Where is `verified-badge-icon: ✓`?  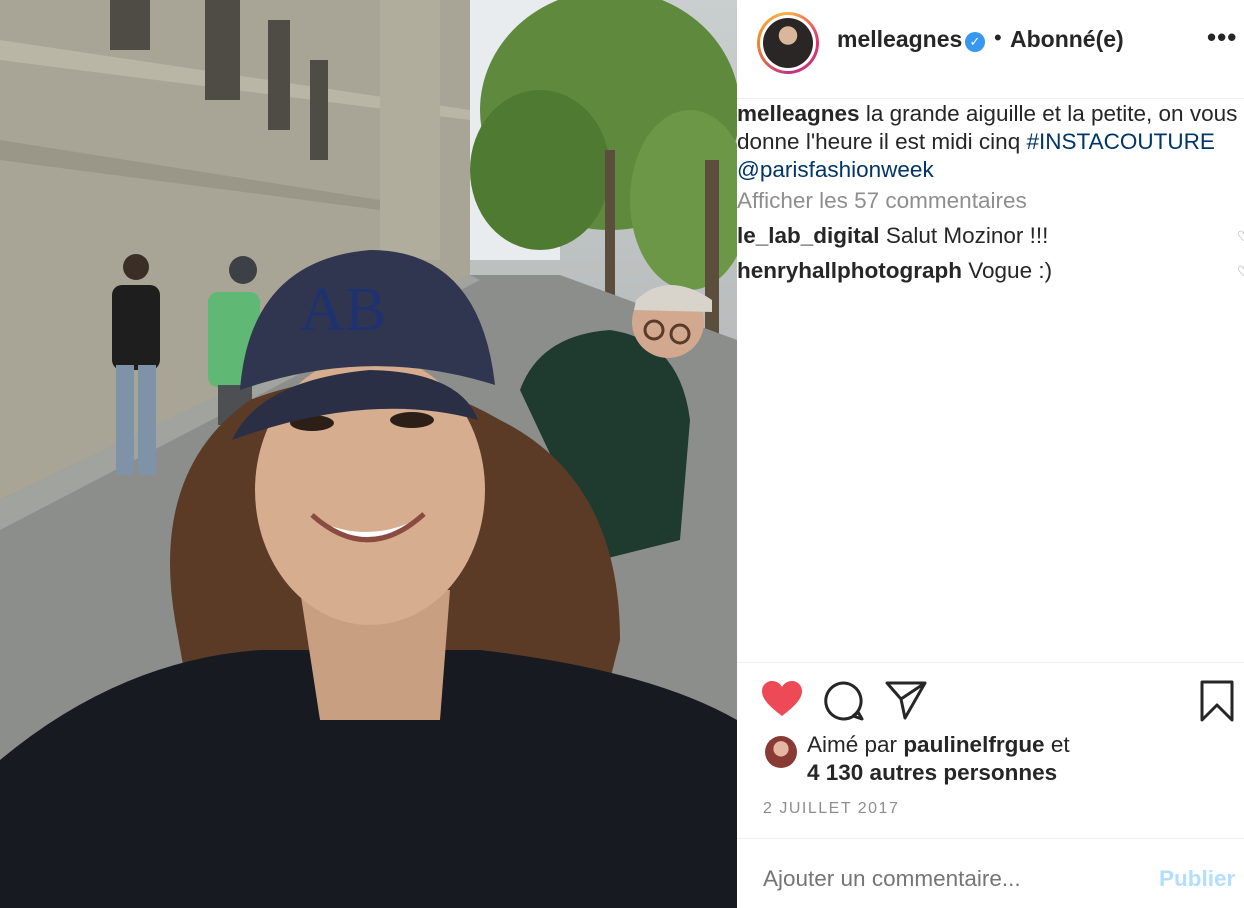
verified-badge-icon: ✓ is located at coordinates (975, 42).